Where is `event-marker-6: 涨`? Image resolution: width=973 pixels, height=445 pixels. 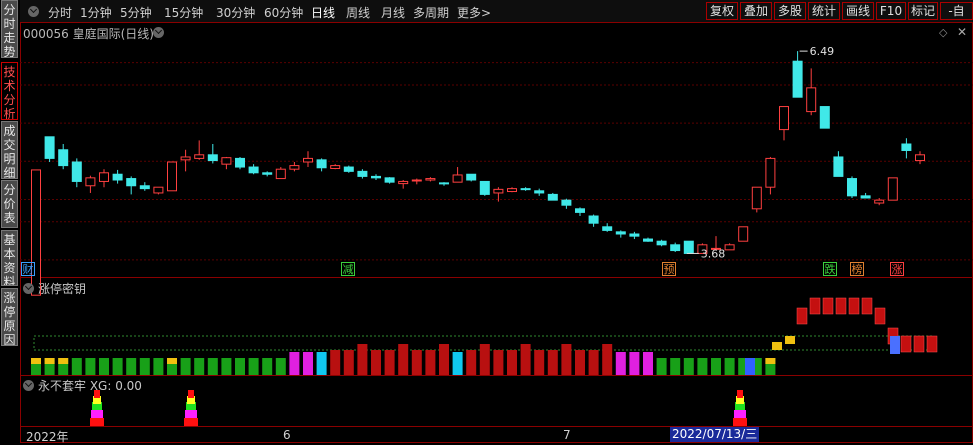
event-marker-6: 涨 is located at coordinates (897, 269).